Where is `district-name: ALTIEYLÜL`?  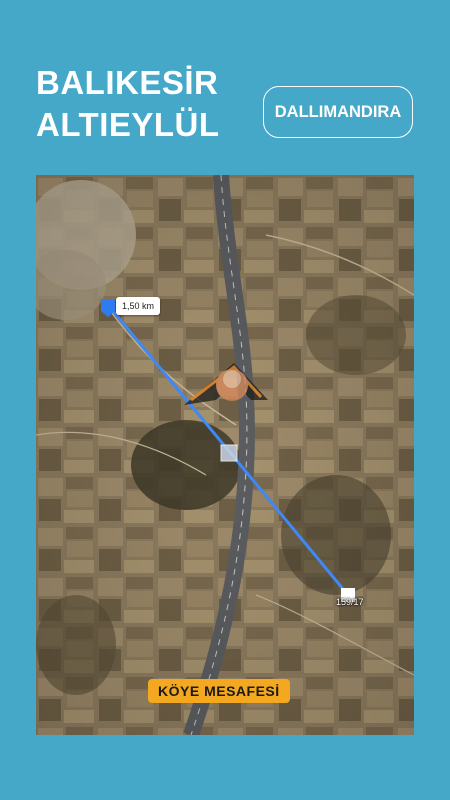
district-name: ALTIEYLÜL is located at coordinates (128, 124).